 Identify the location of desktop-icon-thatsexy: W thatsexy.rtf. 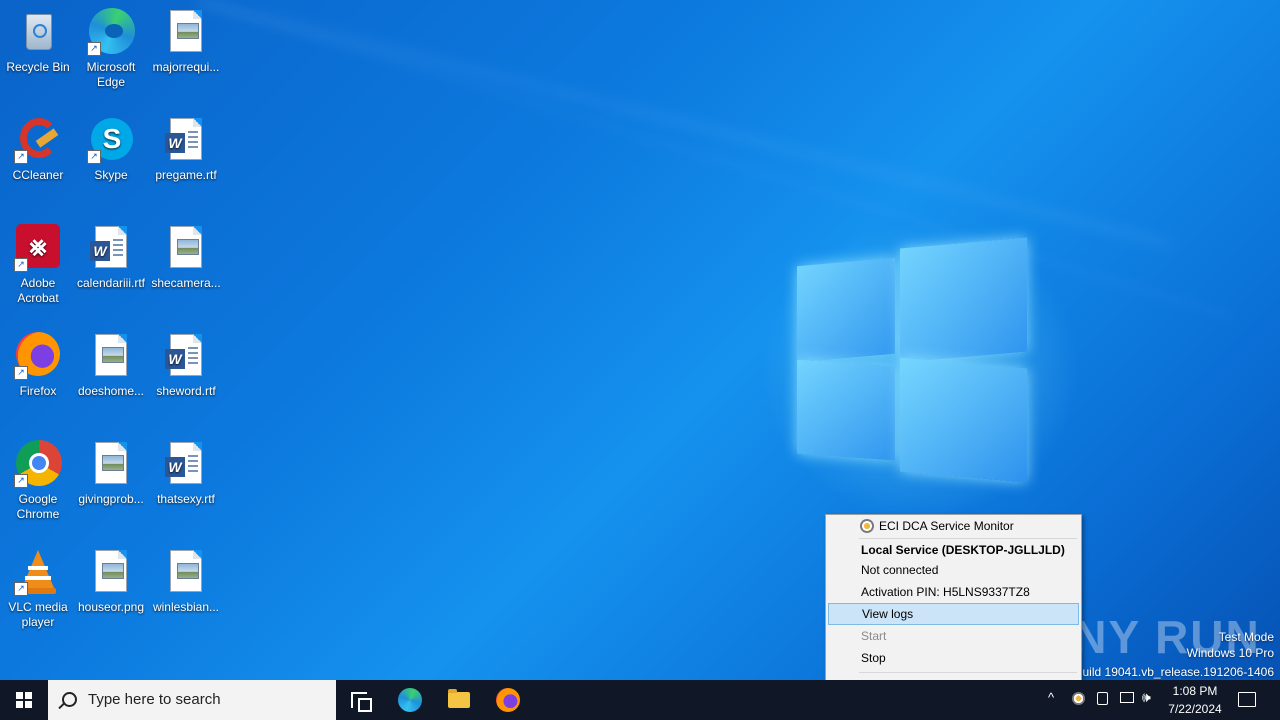
(186, 473).